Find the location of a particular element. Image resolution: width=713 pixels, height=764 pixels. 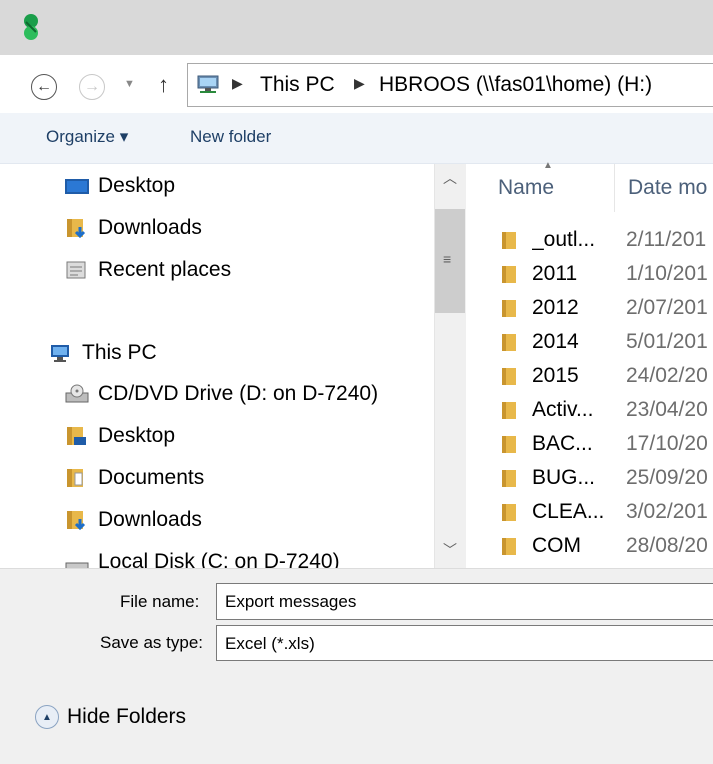

hide-folders-label: Hide Folders is located at coordinates (127, 716).